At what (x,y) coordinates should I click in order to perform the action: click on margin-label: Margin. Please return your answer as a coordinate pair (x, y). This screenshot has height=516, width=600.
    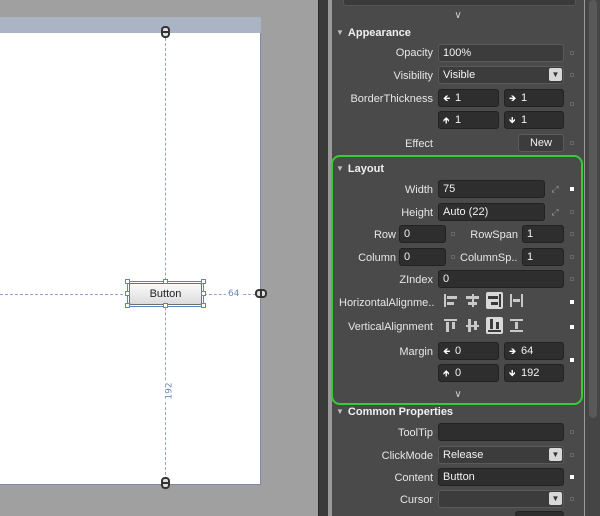
    Looking at the image, I should click on (416, 352).